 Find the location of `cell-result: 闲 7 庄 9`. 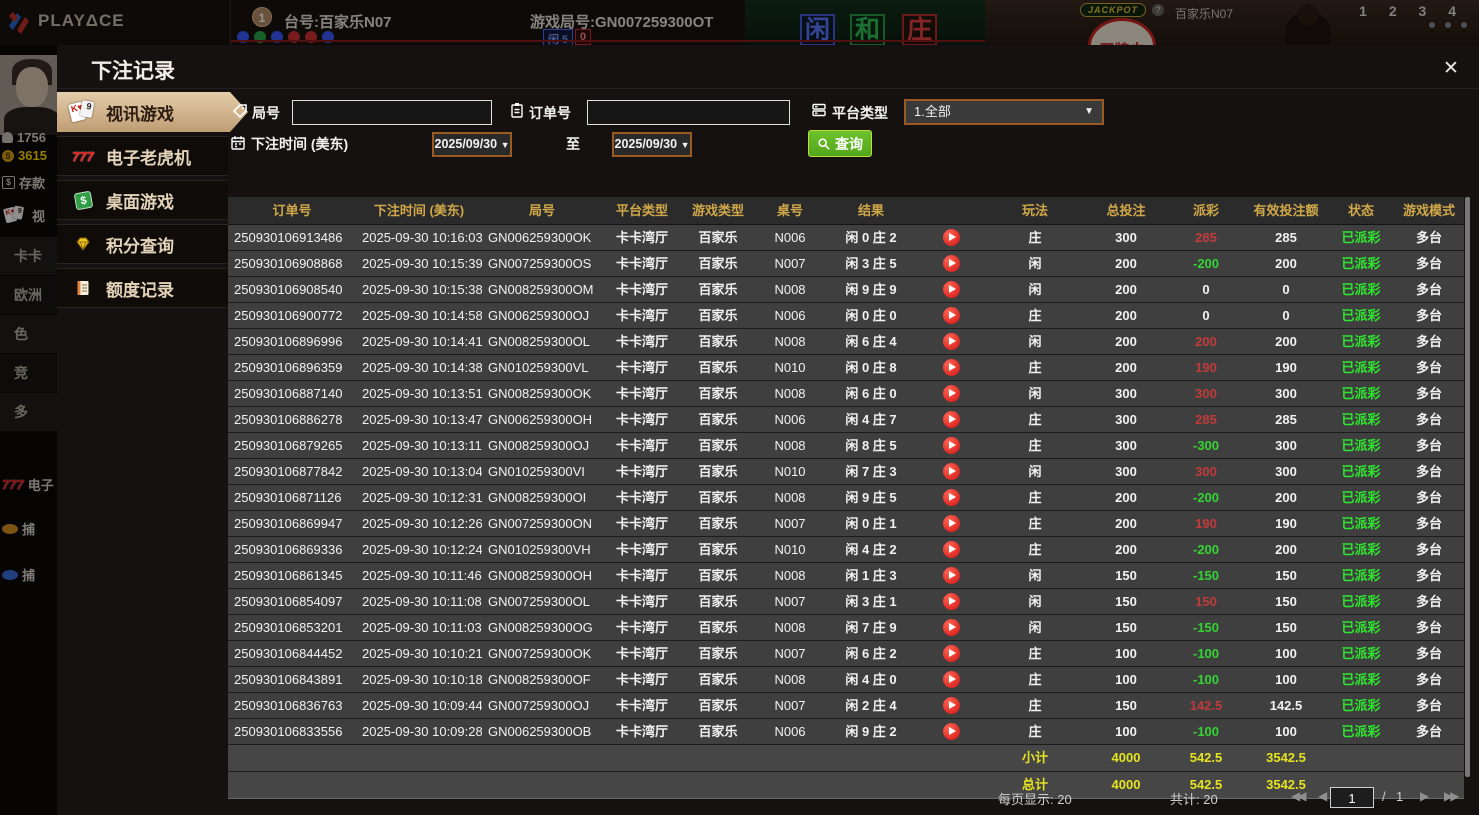

cell-result: 闲 7 庄 9 is located at coordinates (871, 627).